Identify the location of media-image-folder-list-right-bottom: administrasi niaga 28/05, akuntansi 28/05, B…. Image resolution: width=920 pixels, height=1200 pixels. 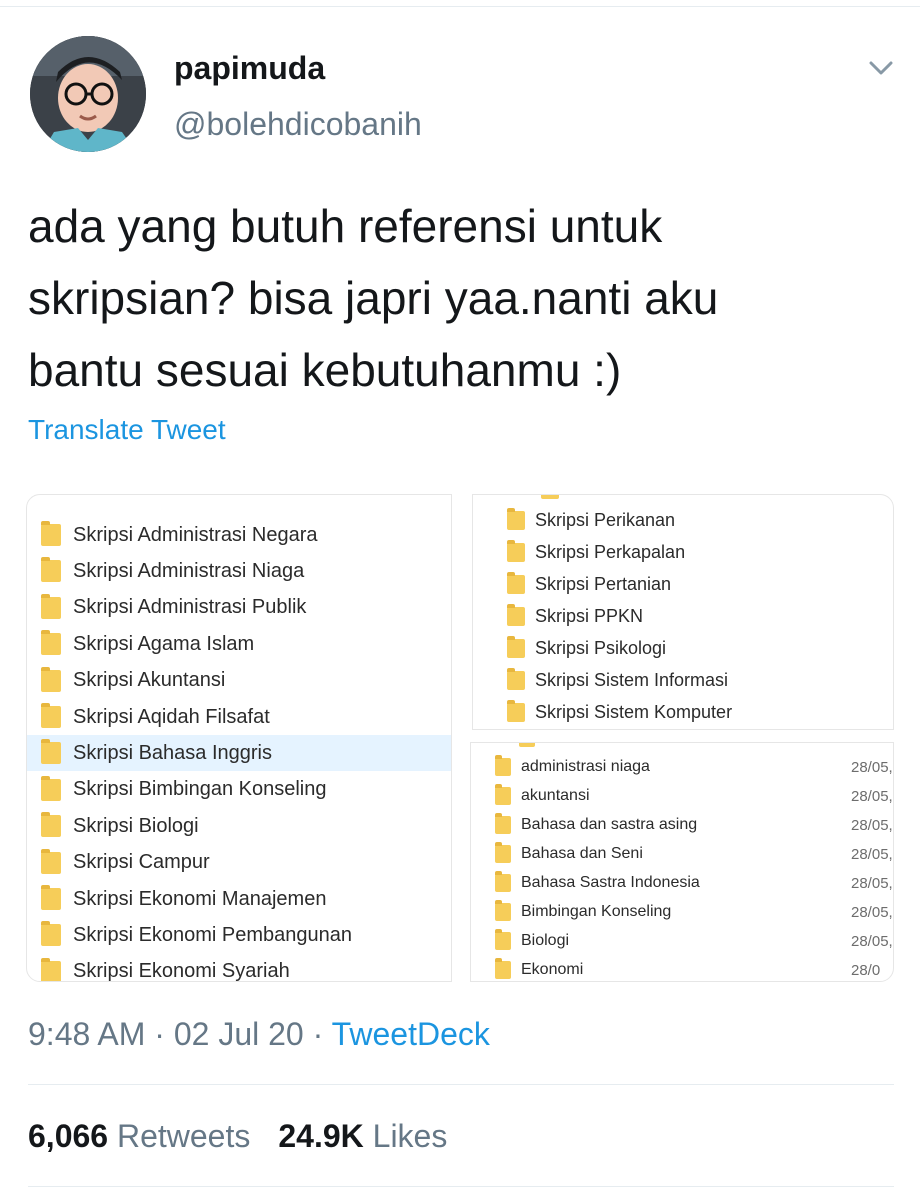
(682, 862).